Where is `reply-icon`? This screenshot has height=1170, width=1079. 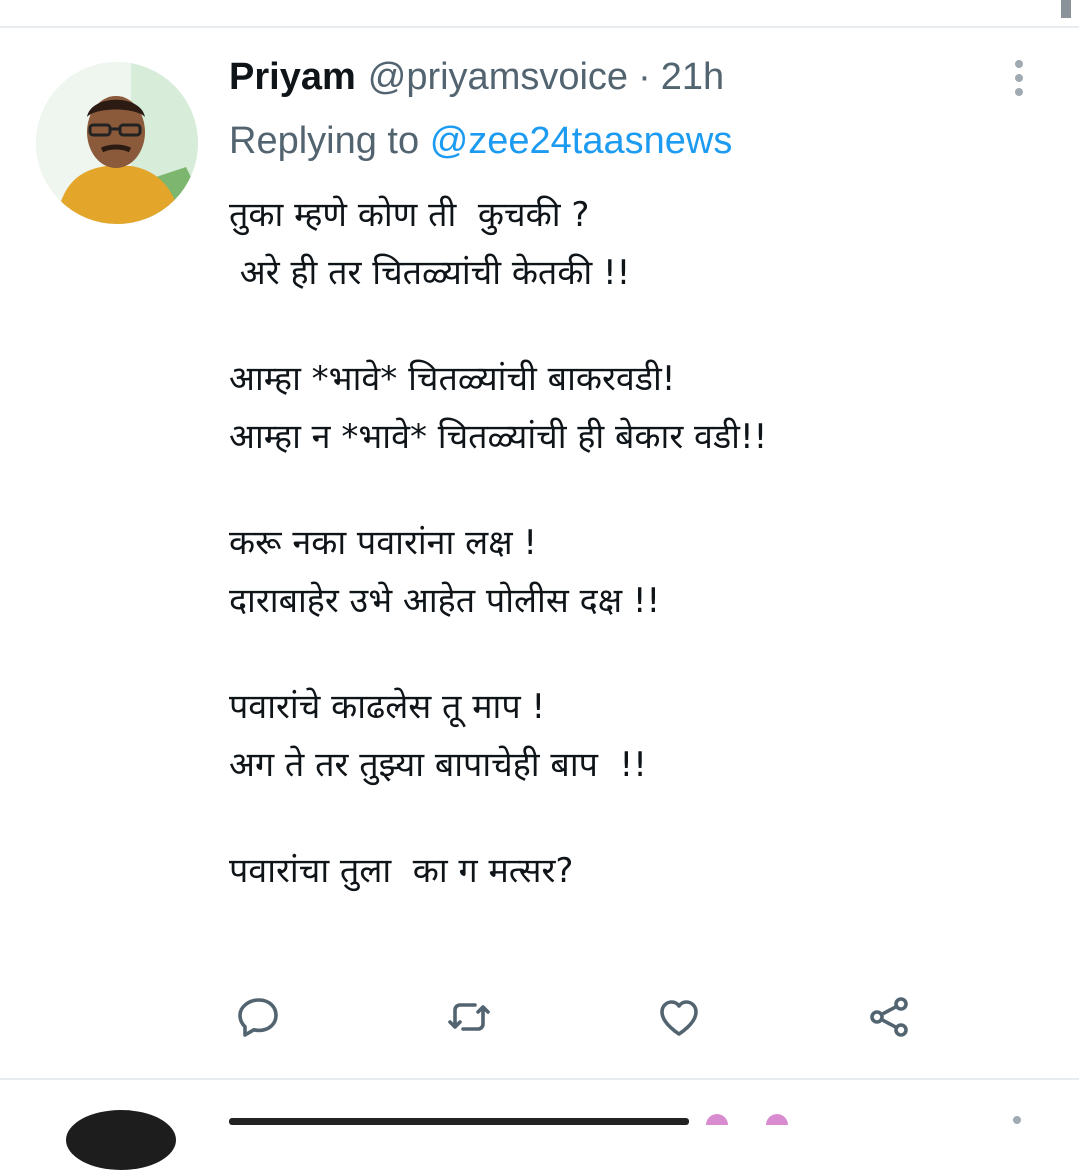
reply-icon is located at coordinates (259, 1017).